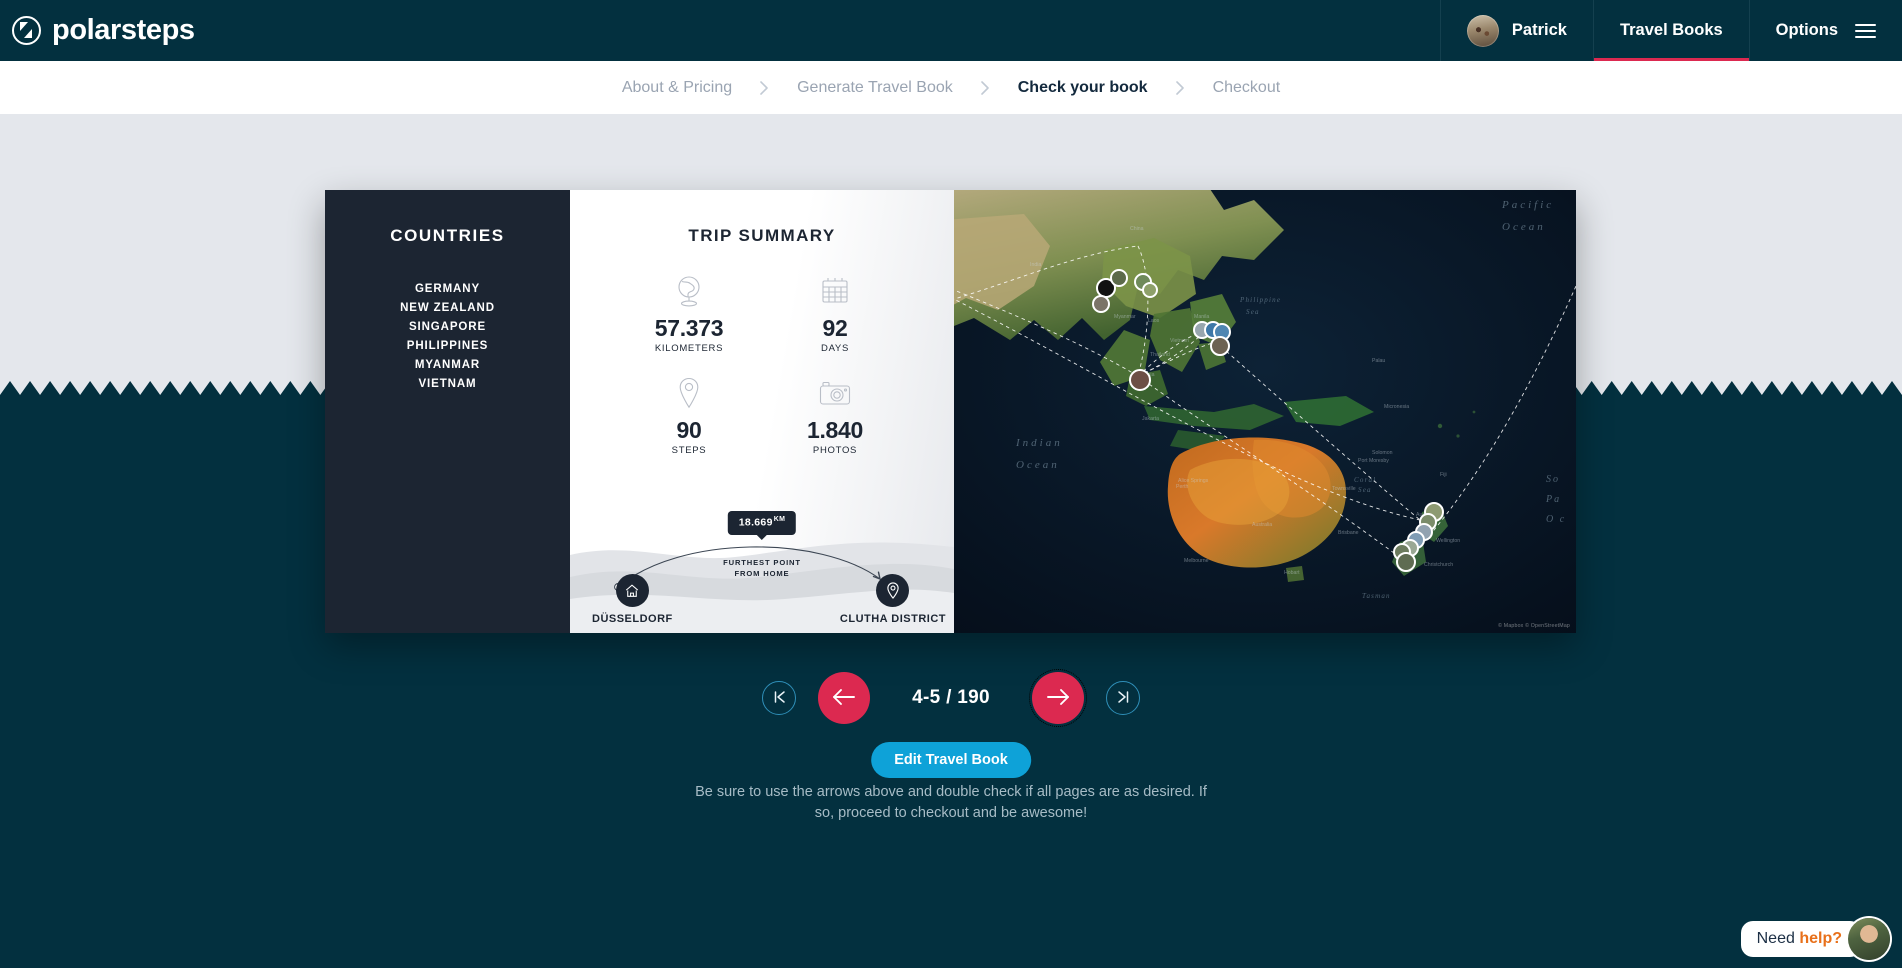 This screenshot has height=968, width=1902. What do you see at coordinates (762, 562) in the screenshot?
I see `furthest-caption-line1: FURTHEST POINT` at bounding box center [762, 562].